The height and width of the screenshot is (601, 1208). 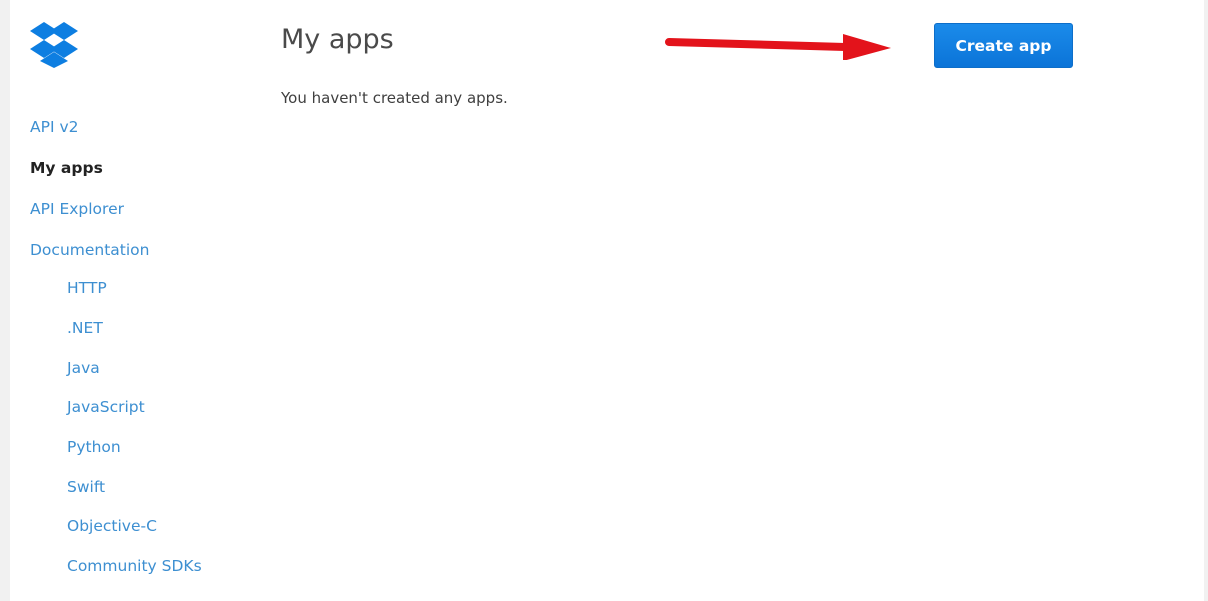 I want to click on sidebar-item-api-explorer: API Explorer, so click(x=77, y=209).